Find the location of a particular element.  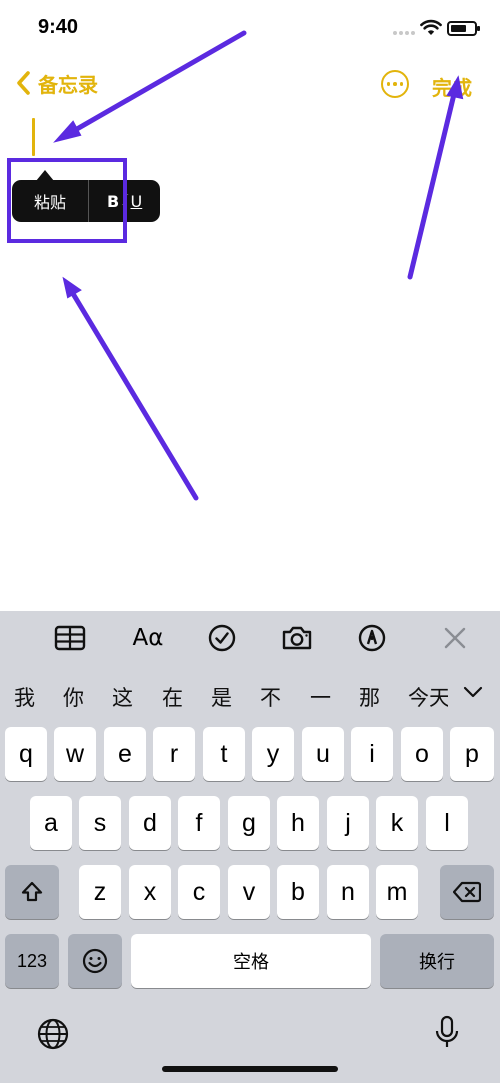

key-p: p is located at coordinates (472, 754).